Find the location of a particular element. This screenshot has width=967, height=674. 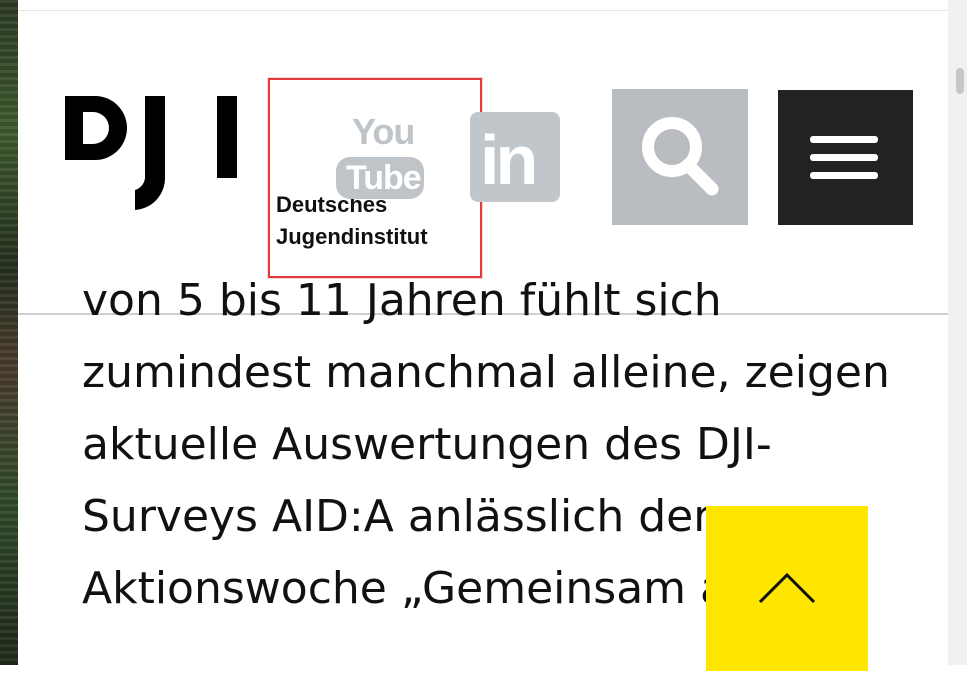

search-icon is located at coordinates (680, 156).